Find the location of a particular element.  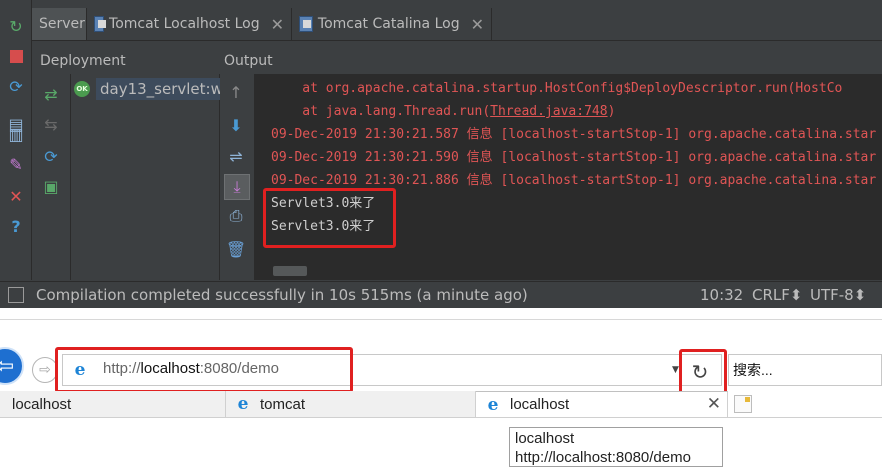

print-icon: ⎙ is located at coordinates (236, 216).